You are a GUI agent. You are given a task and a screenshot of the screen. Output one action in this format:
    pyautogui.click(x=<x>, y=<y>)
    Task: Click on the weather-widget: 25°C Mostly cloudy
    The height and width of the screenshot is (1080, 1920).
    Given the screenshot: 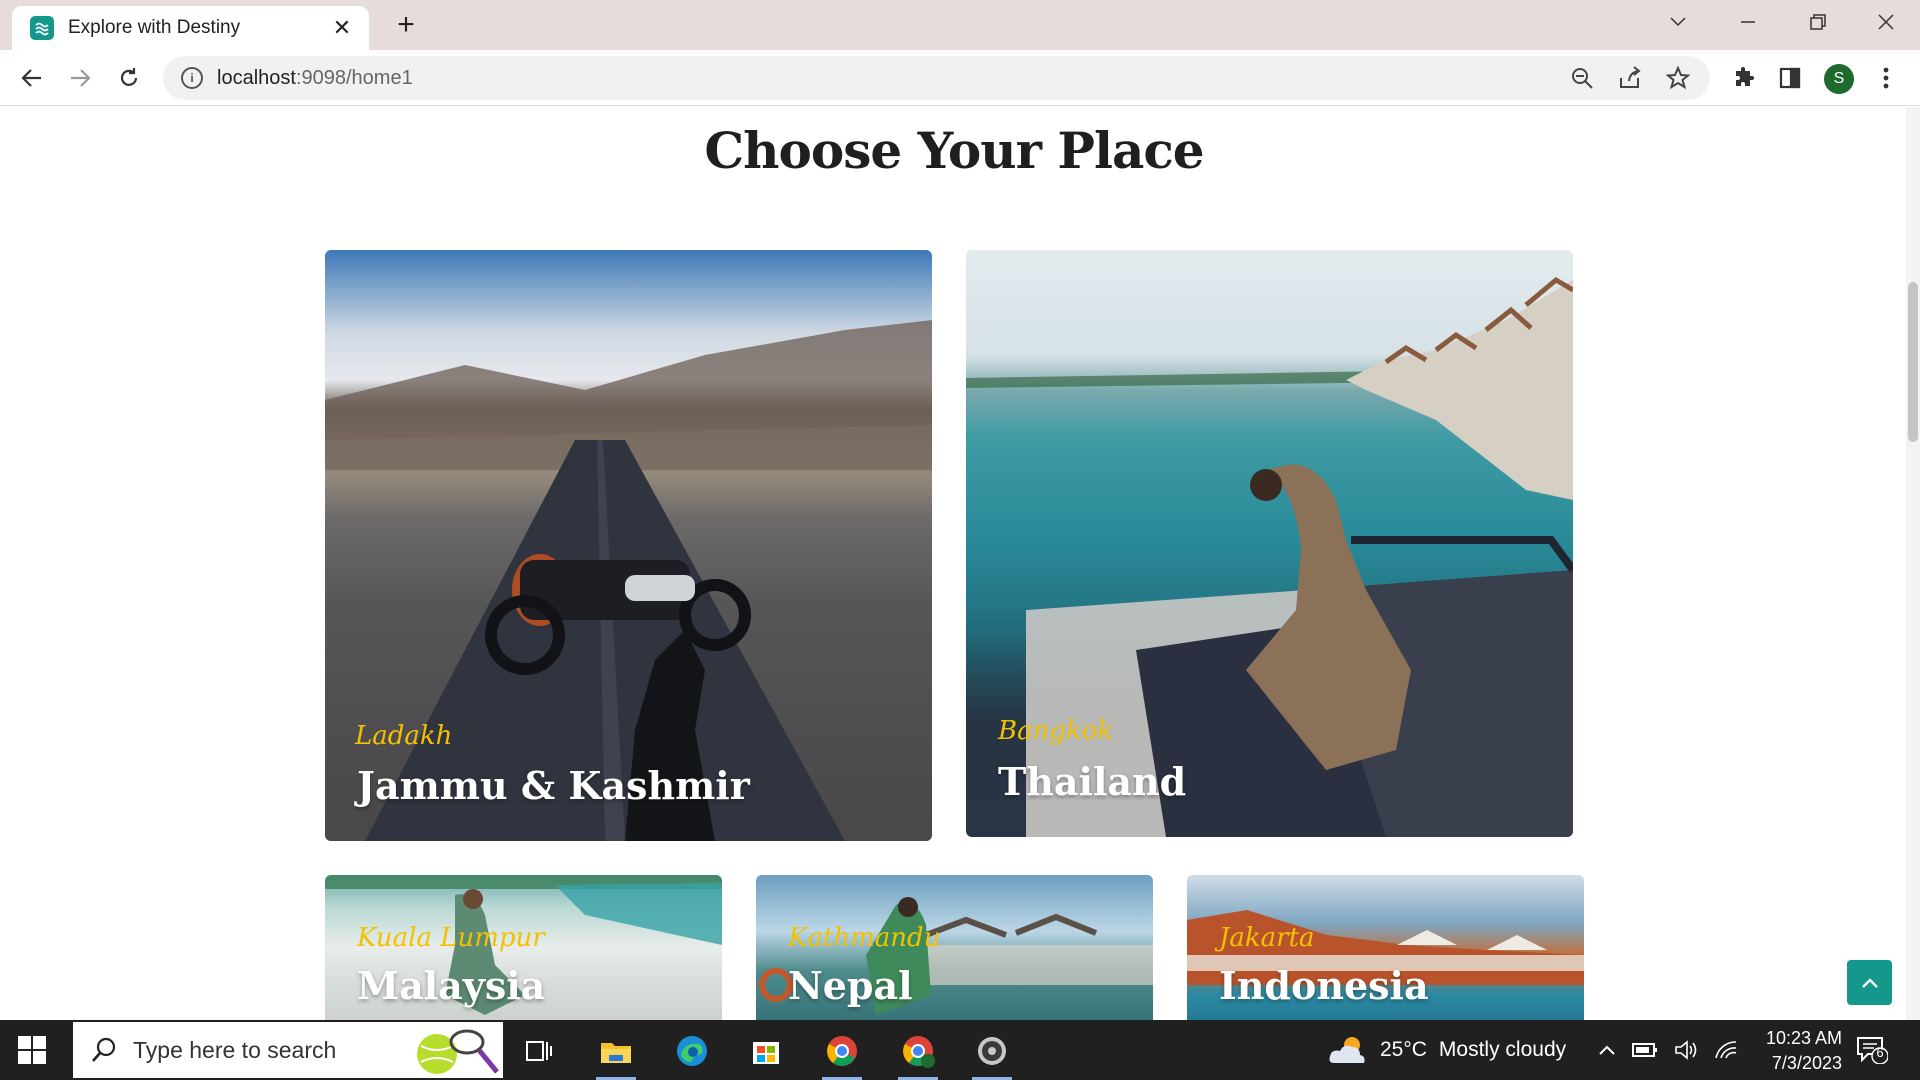 What is the action you would take?
    pyautogui.click(x=1447, y=1050)
    